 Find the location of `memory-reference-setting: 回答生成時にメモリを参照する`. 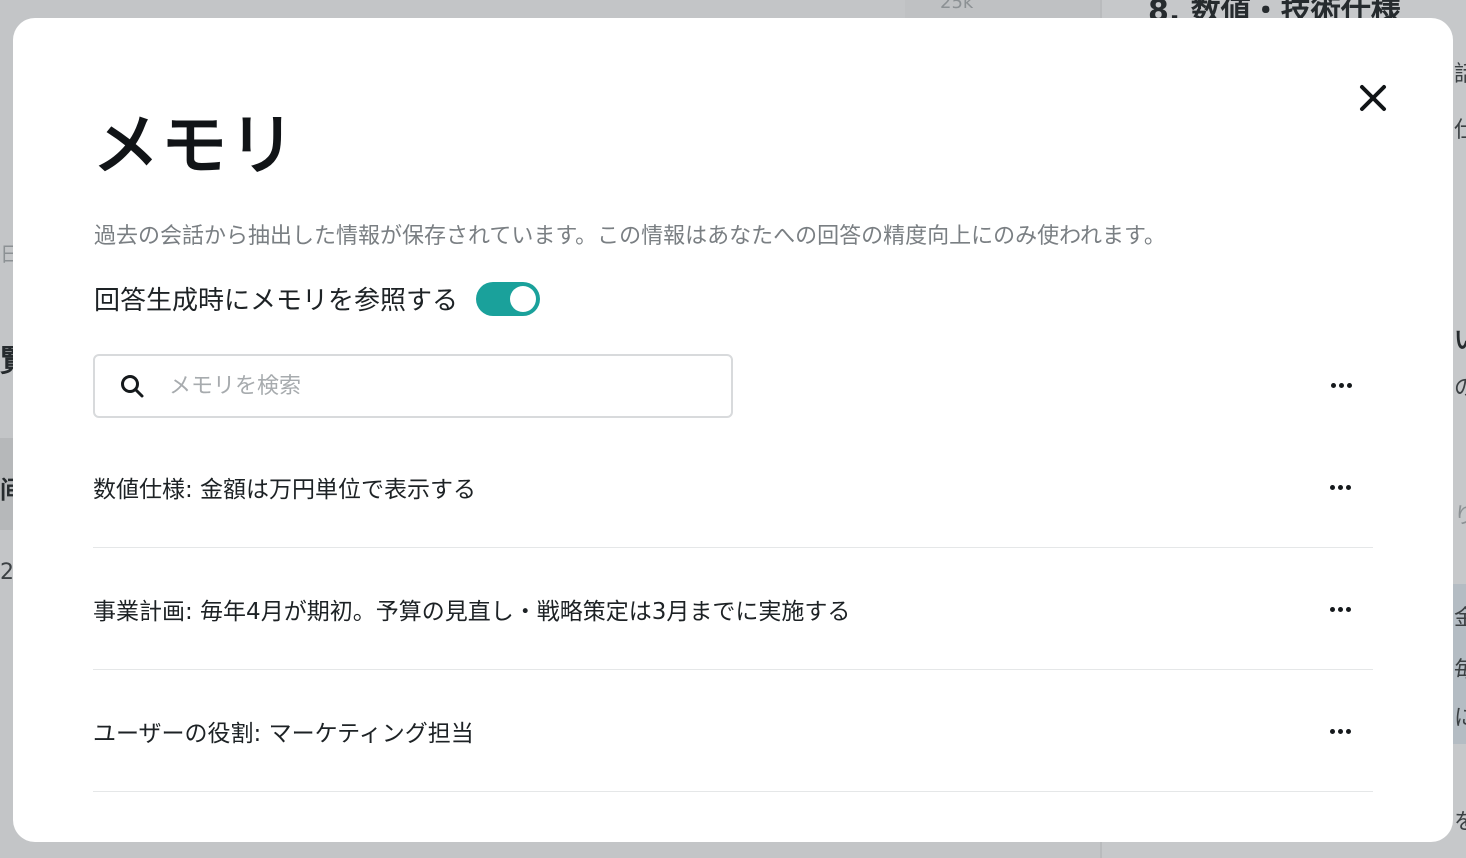

memory-reference-setting: 回答生成時にメモリを参照する is located at coordinates (317, 298).